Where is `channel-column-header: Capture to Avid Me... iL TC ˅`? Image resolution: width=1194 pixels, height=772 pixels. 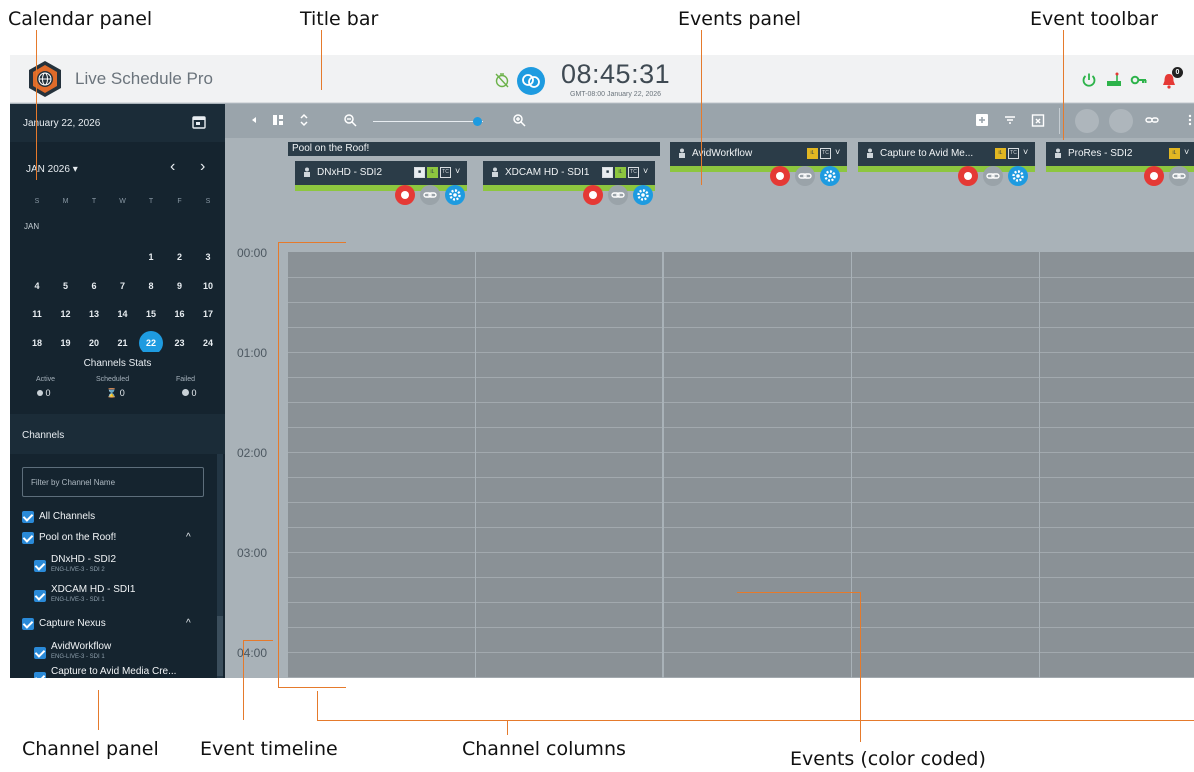 channel-column-header: Capture to Avid Me... iL TC ˅ is located at coordinates (946, 157).